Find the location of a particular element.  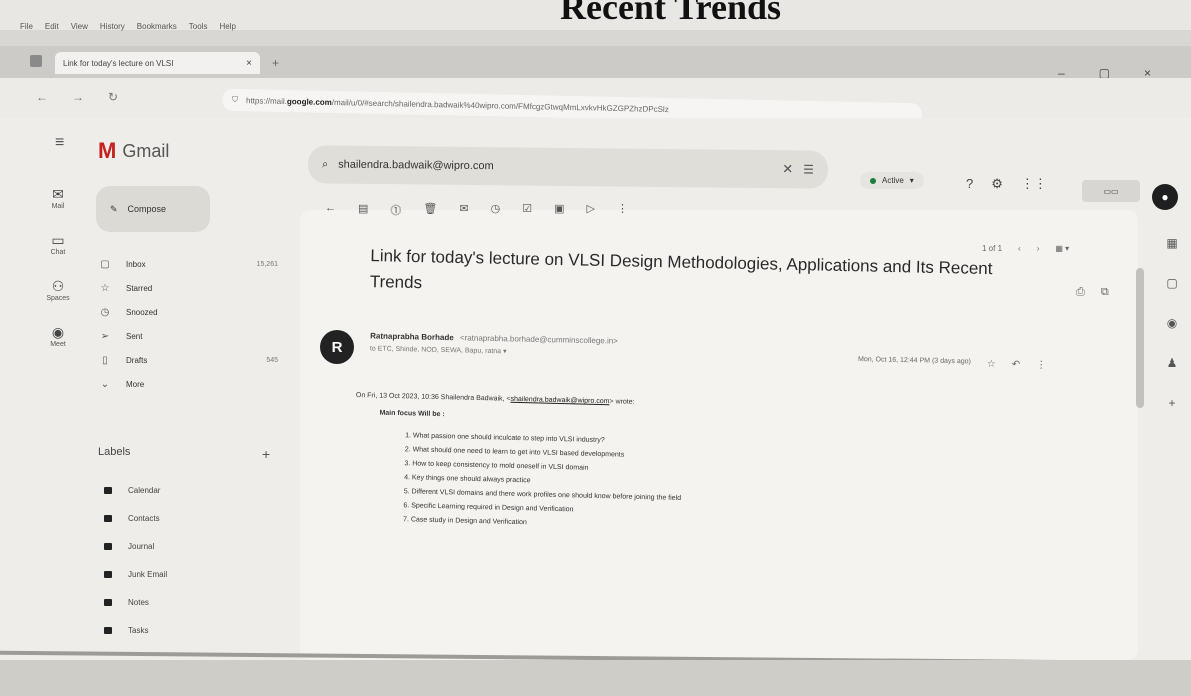

add-label-icon: + is located at coordinates (266, 454).